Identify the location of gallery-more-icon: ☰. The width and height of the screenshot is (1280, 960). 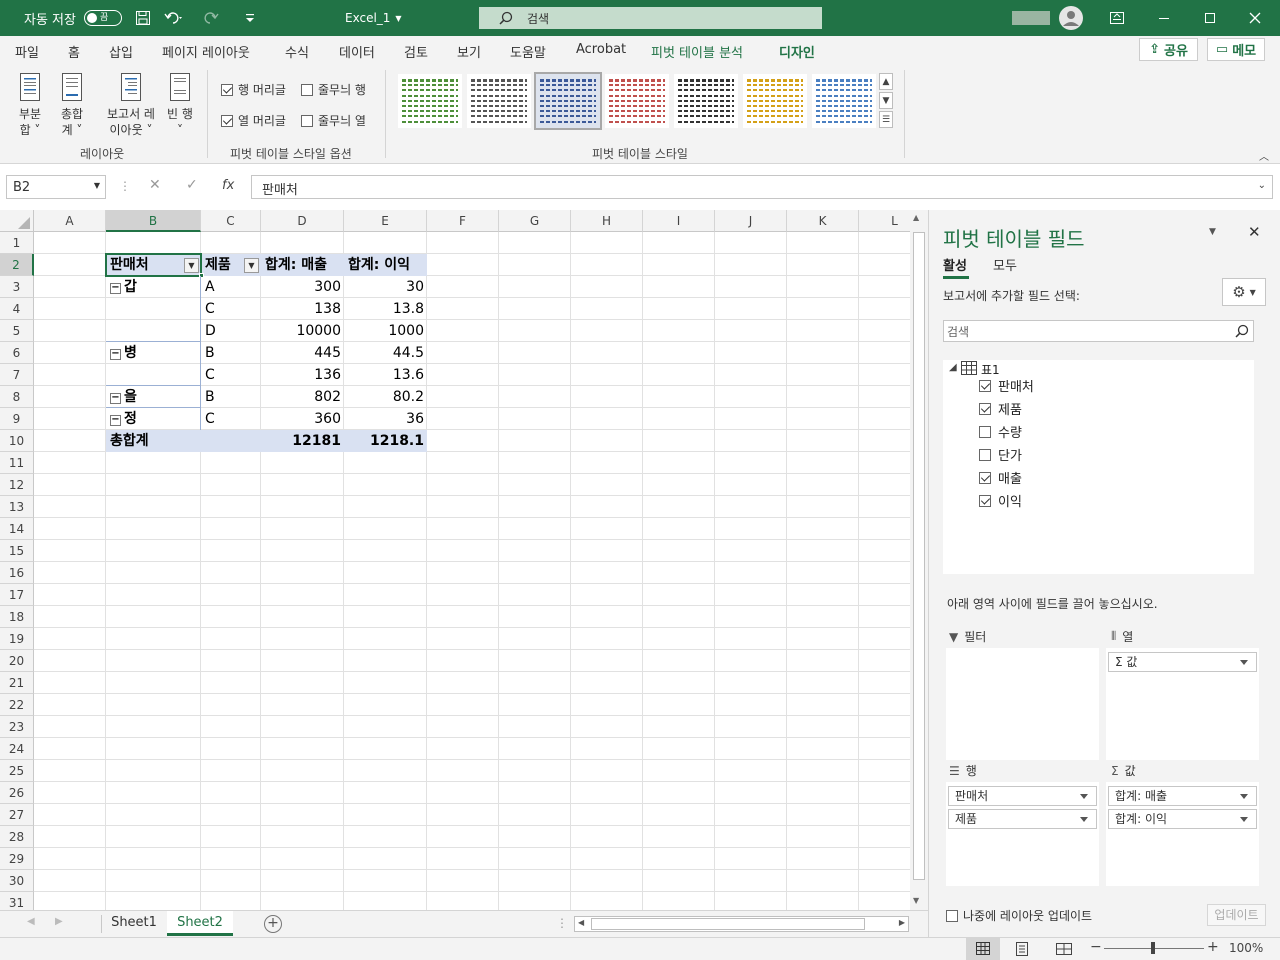
(886, 119).